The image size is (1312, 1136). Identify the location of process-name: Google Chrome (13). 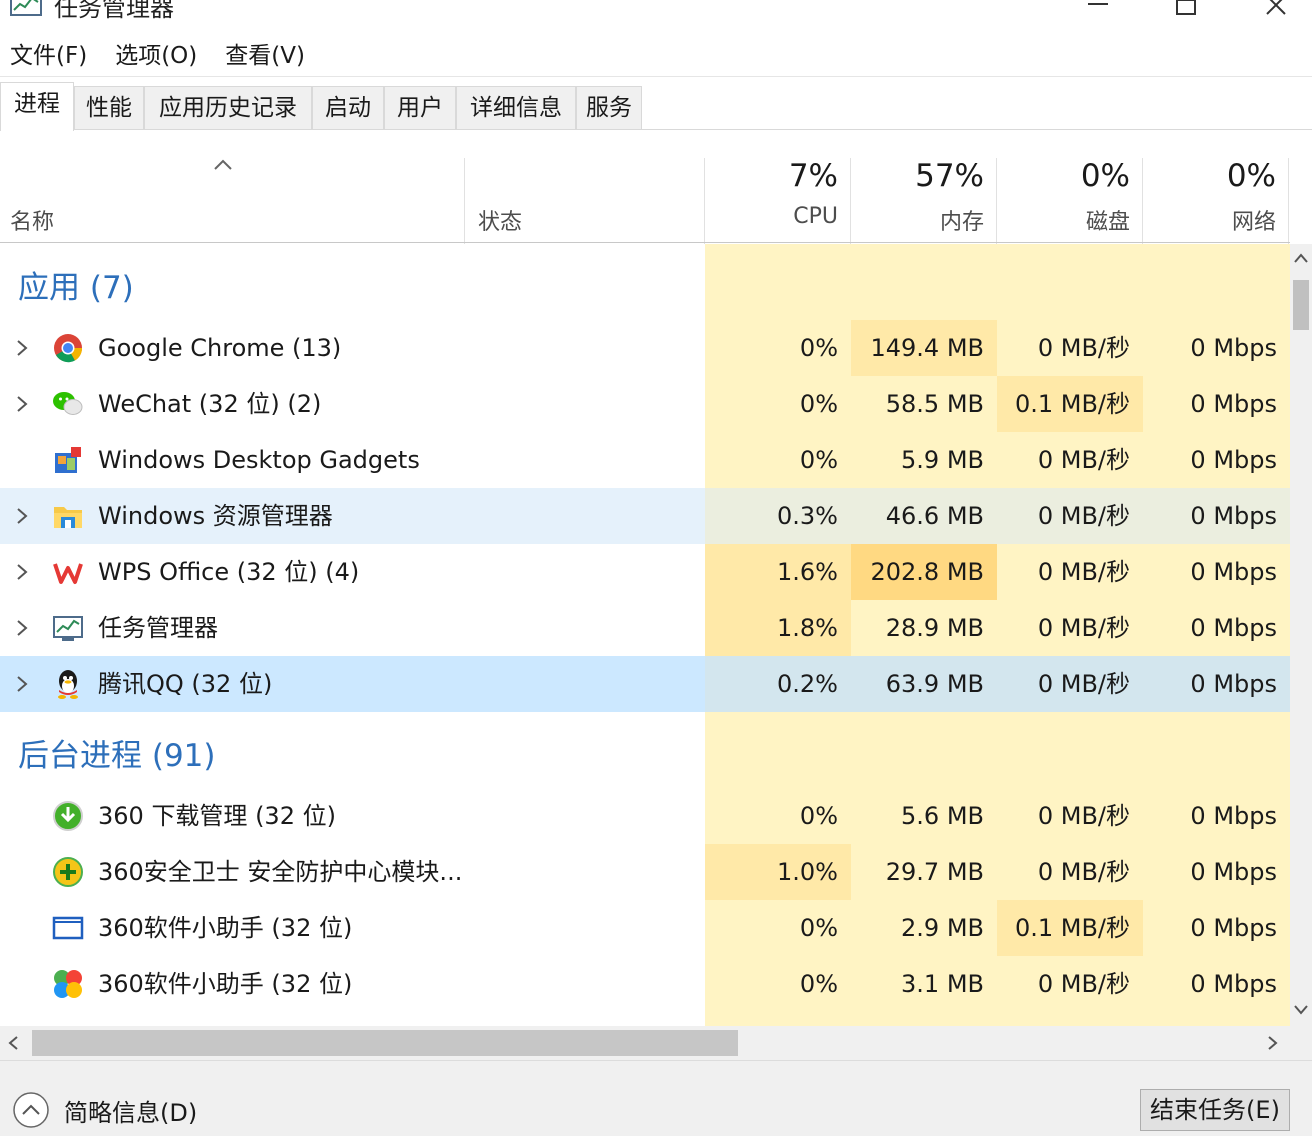
(220, 348).